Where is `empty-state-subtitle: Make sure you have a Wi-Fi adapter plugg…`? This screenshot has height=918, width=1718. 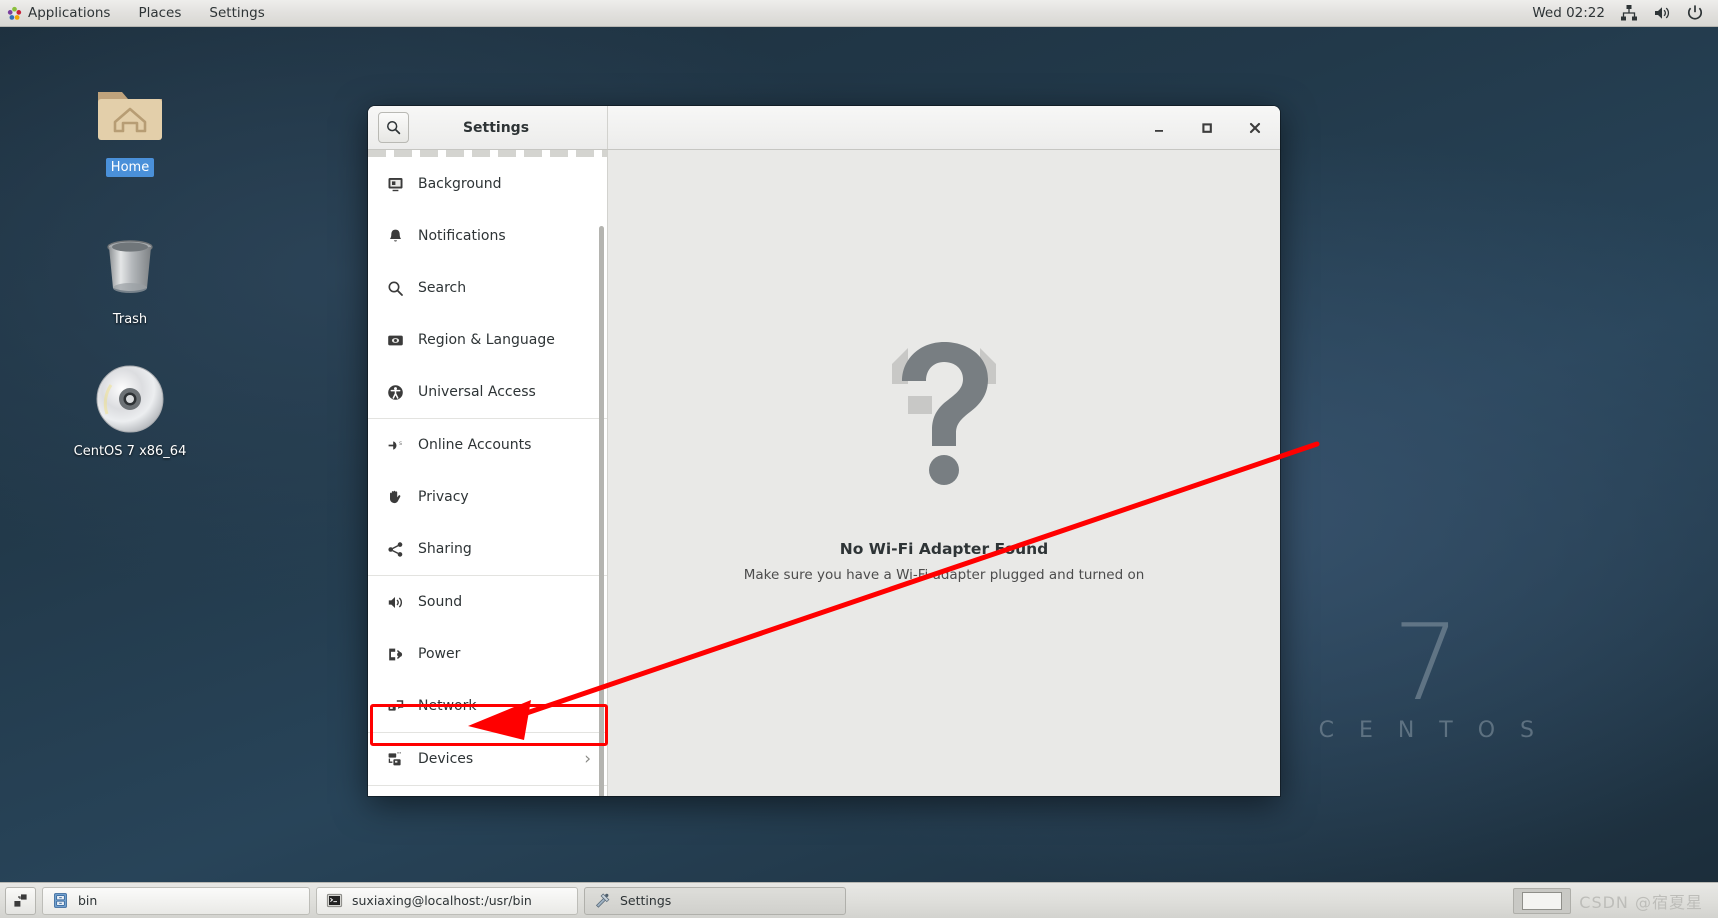 empty-state-subtitle: Make sure you have a Wi-Fi adapter plugg… is located at coordinates (944, 574).